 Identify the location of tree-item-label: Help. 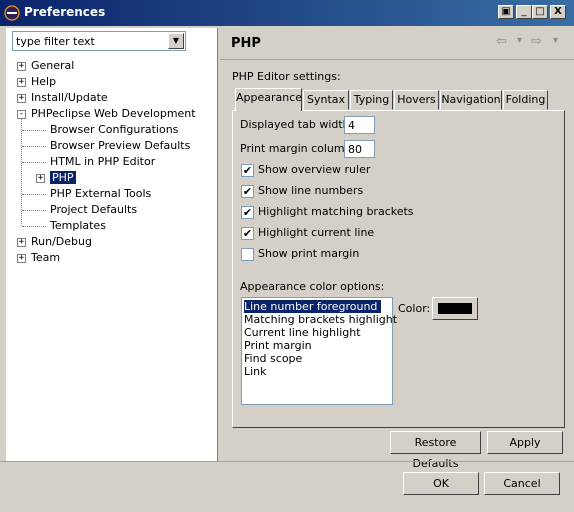
(44, 81).